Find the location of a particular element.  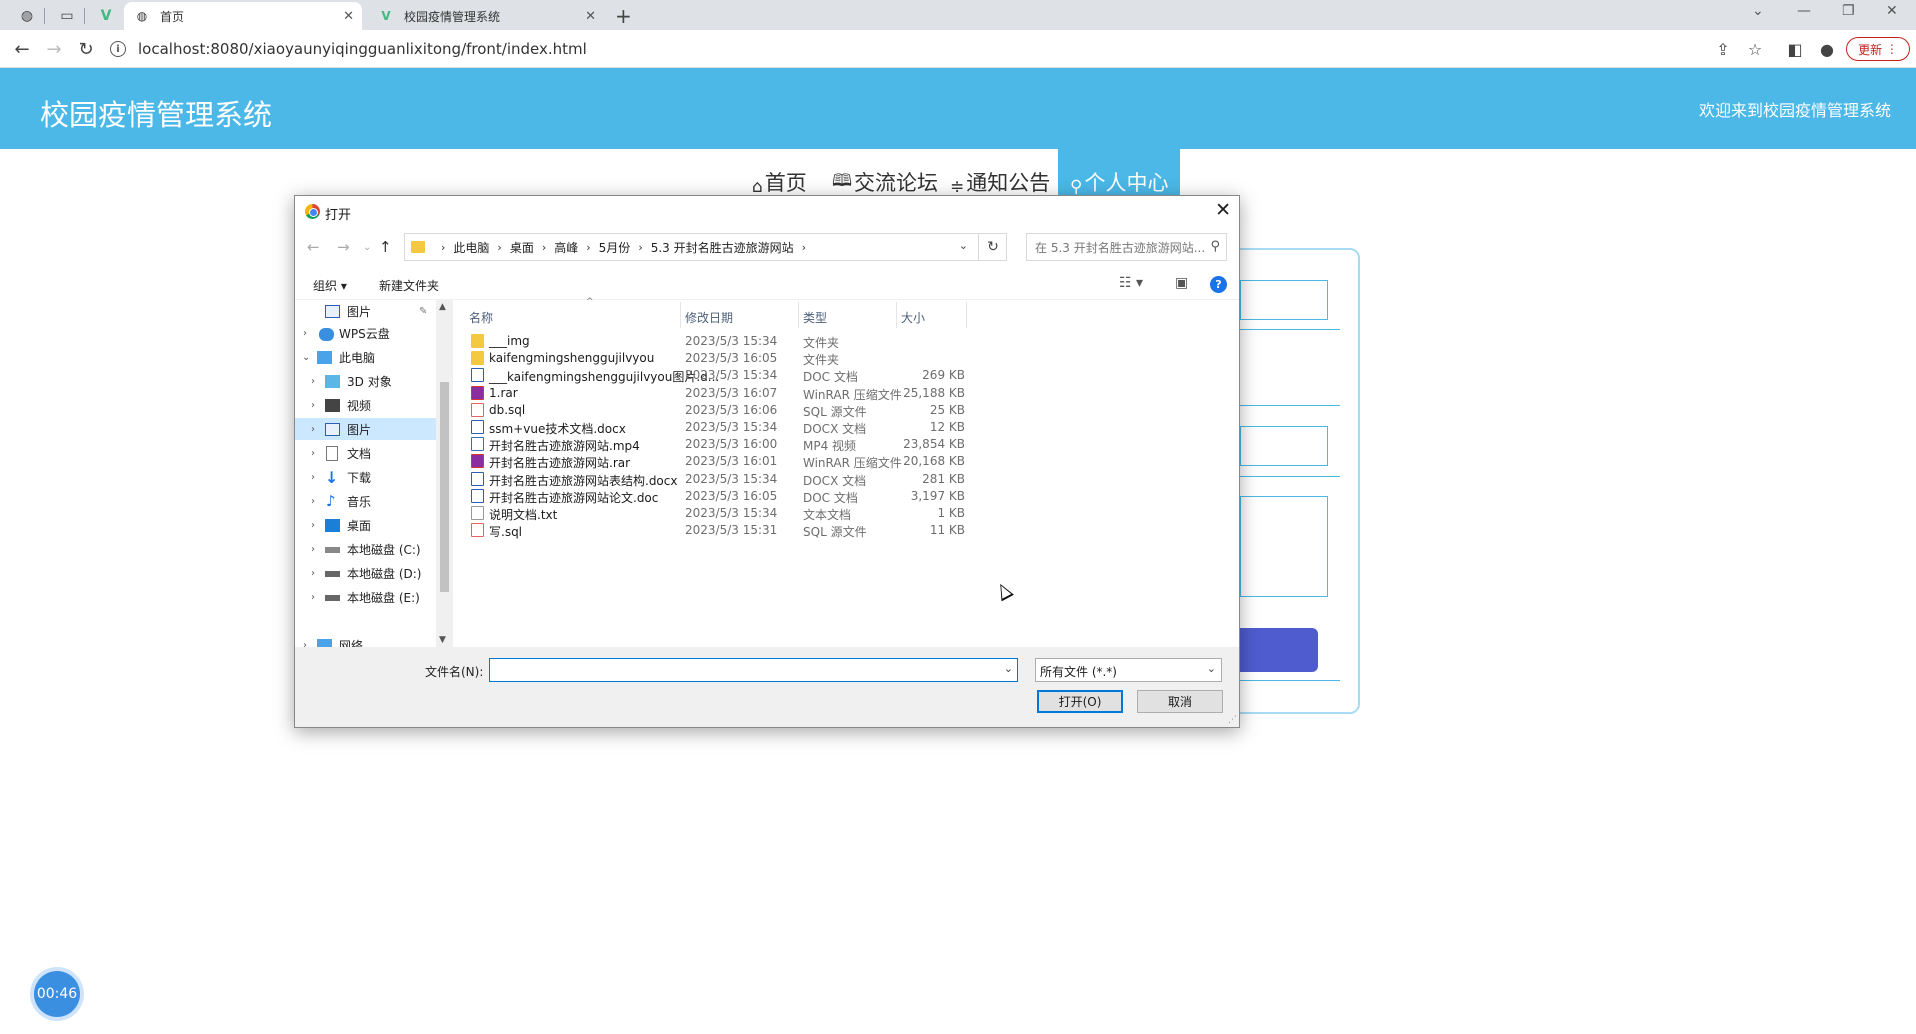

breadcrumb-item: 5月份 is located at coordinates (615, 247).